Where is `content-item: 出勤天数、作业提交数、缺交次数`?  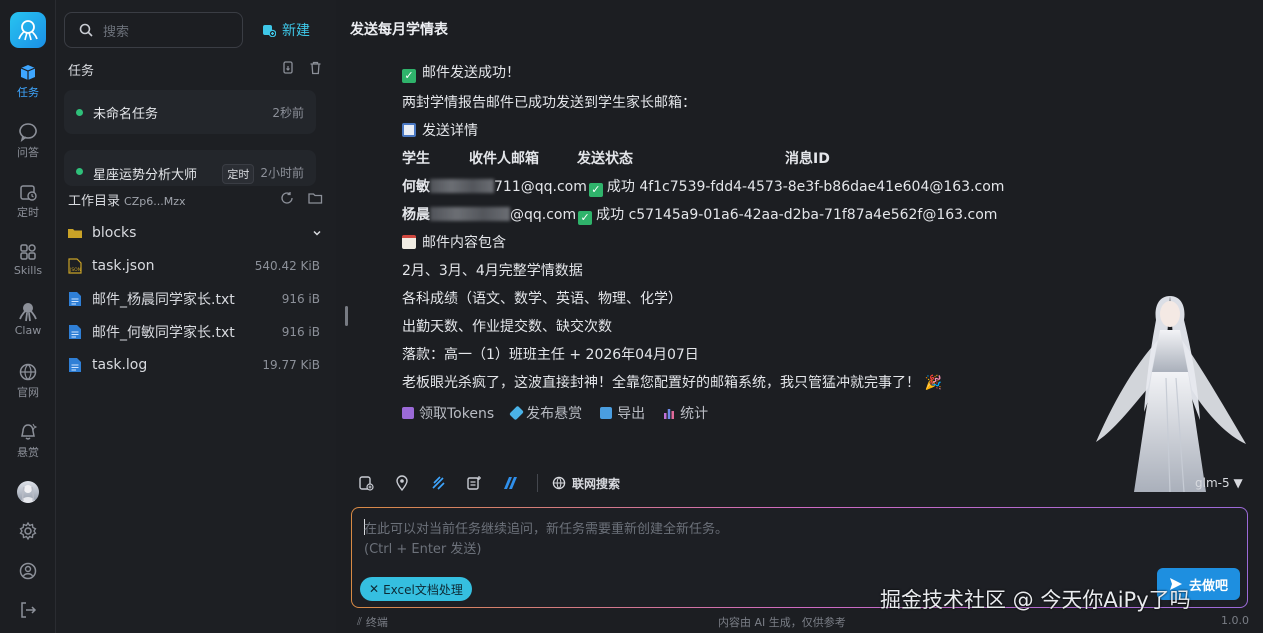 content-item: 出勤天数、作业提交数、缺交次数 is located at coordinates (507, 327).